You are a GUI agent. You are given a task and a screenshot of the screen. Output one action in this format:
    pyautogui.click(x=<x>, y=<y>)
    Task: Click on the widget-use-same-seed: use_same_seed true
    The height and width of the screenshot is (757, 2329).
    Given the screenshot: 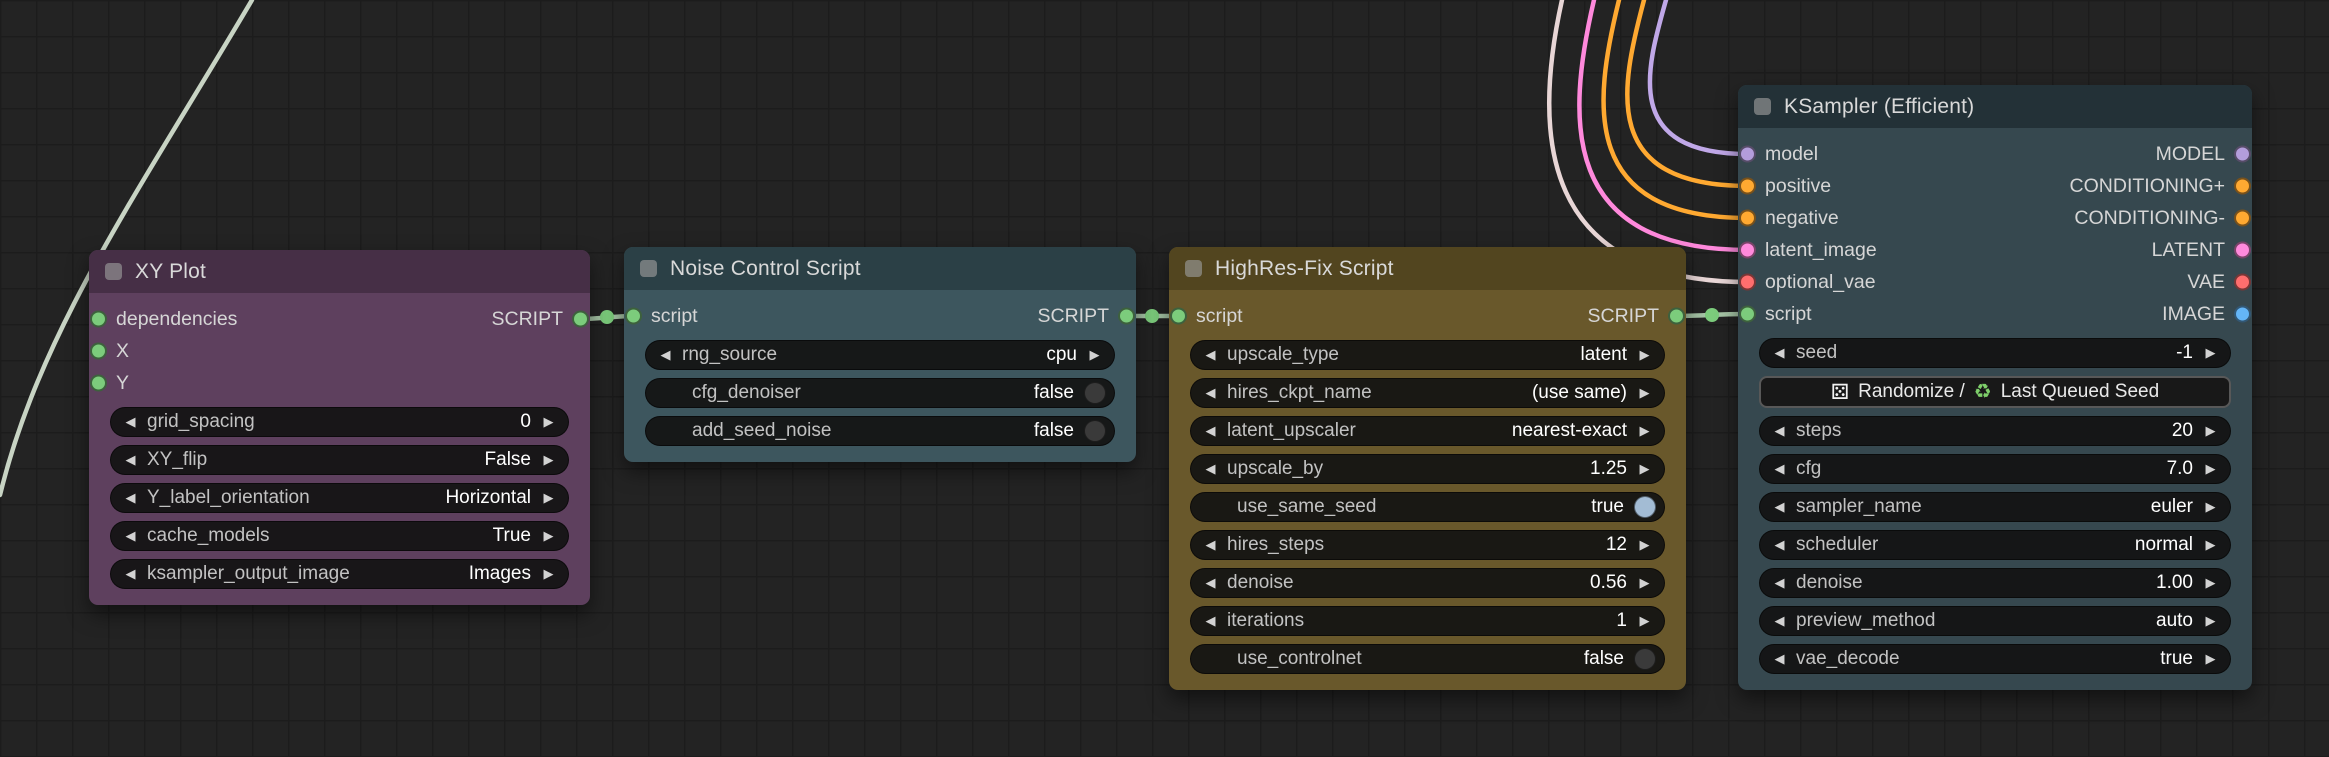 What is the action you would take?
    pyautogui.click(x=1427, y=507)
    